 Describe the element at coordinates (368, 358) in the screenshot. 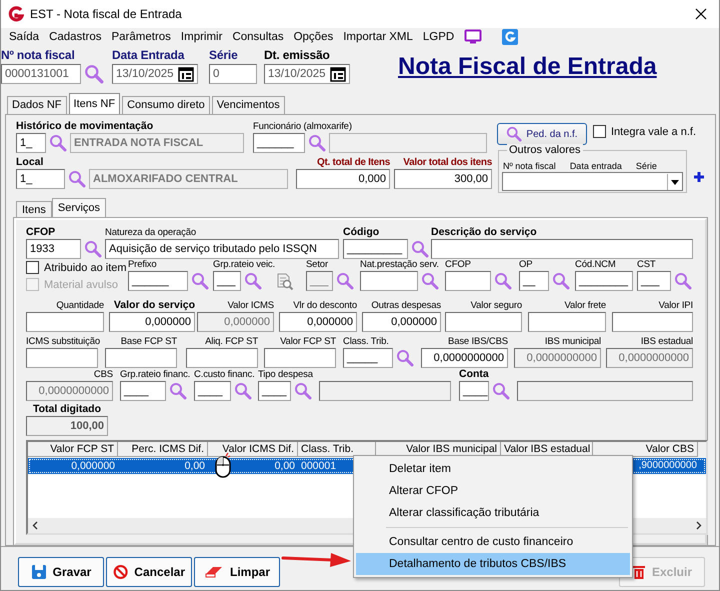

I see `input-field: _____` at that location.